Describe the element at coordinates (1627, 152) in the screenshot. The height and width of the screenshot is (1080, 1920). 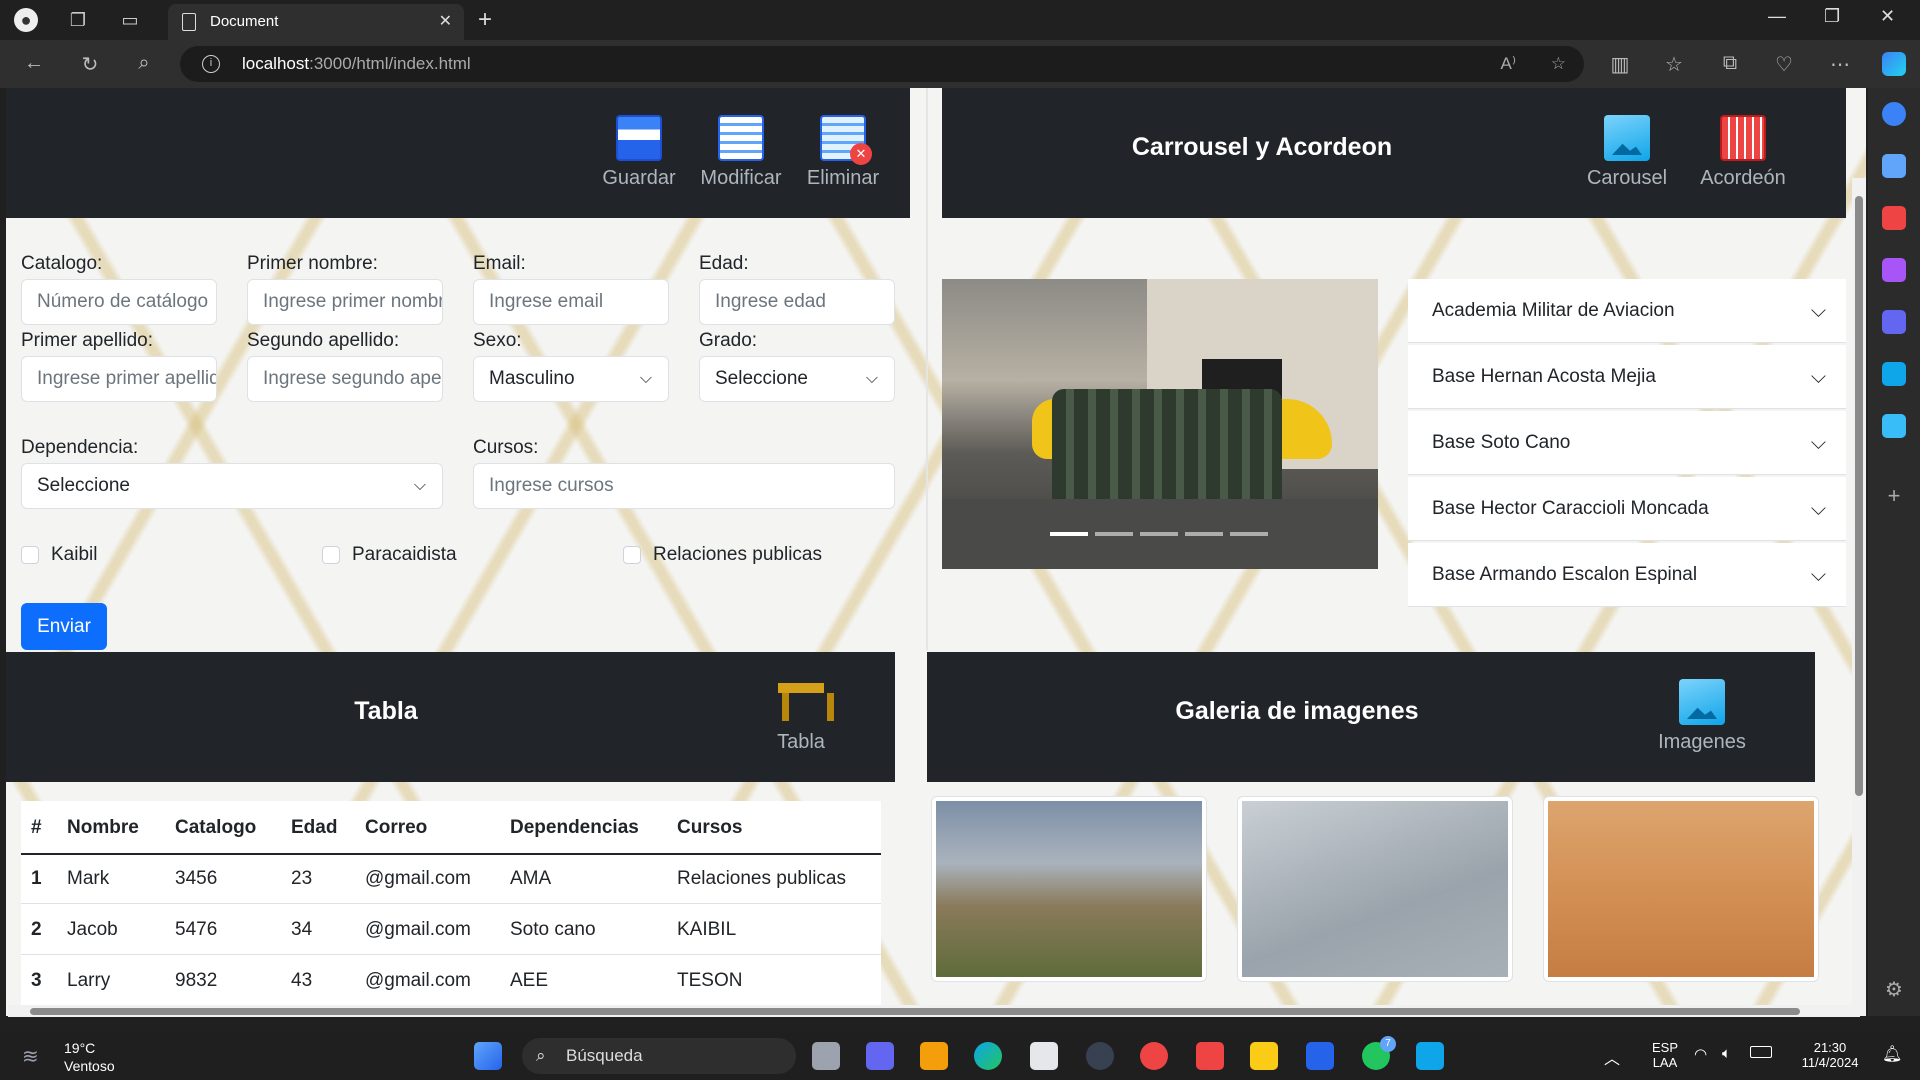
I see `carousel-button: Carousel` at that location.